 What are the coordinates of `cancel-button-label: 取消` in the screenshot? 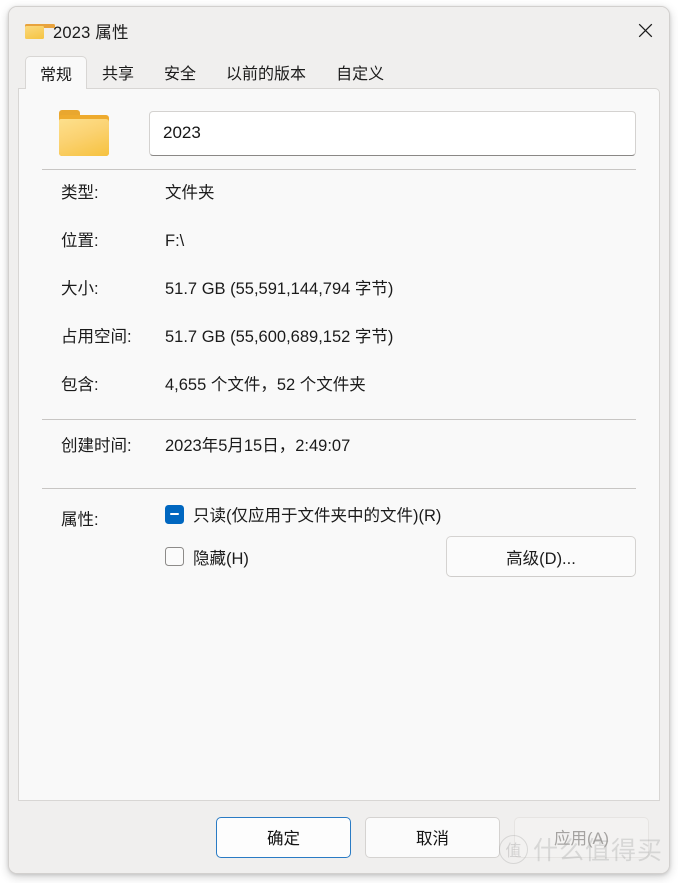 It's located at (432, 839).